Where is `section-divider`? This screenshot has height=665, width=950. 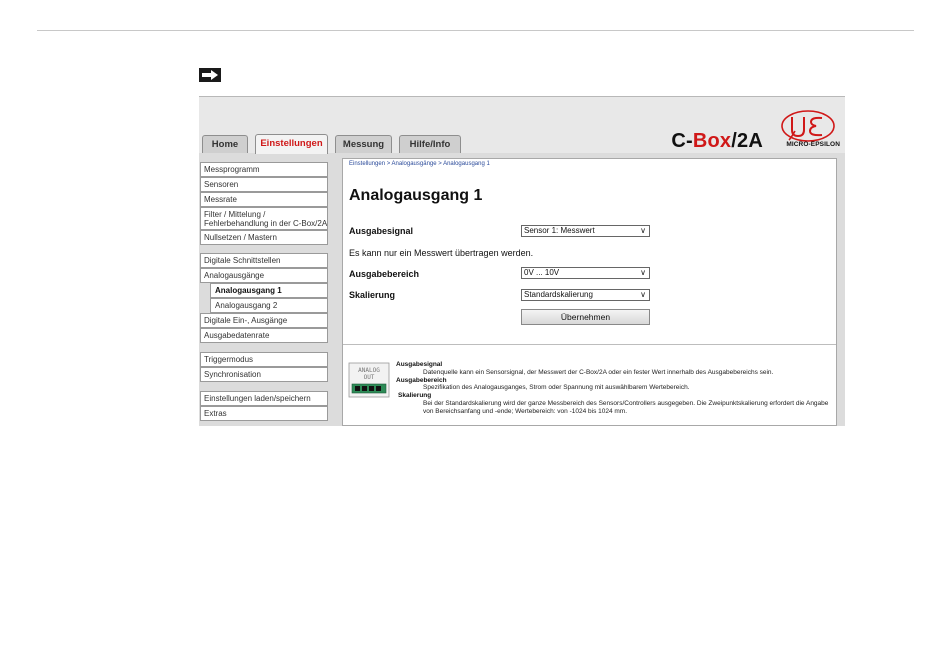 section-divider is located at coordinates (589, 344).